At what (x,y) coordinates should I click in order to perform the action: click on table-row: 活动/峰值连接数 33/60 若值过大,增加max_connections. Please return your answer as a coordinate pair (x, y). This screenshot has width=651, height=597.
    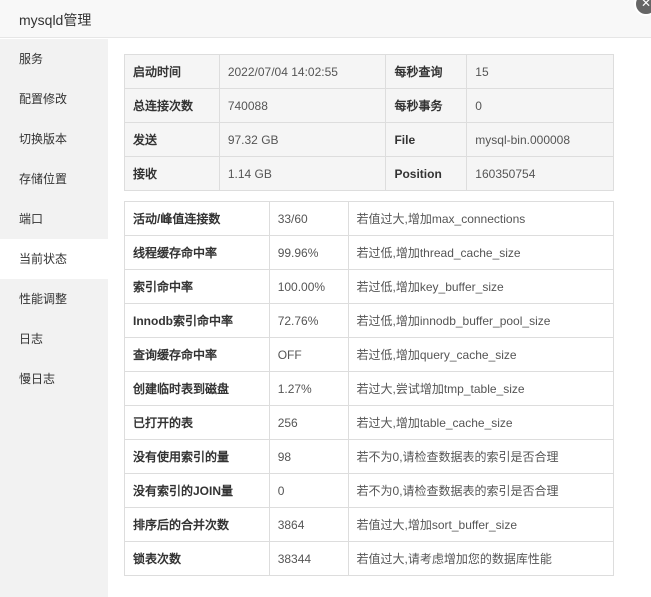
    Looking at the image, I should click on (369, 218).